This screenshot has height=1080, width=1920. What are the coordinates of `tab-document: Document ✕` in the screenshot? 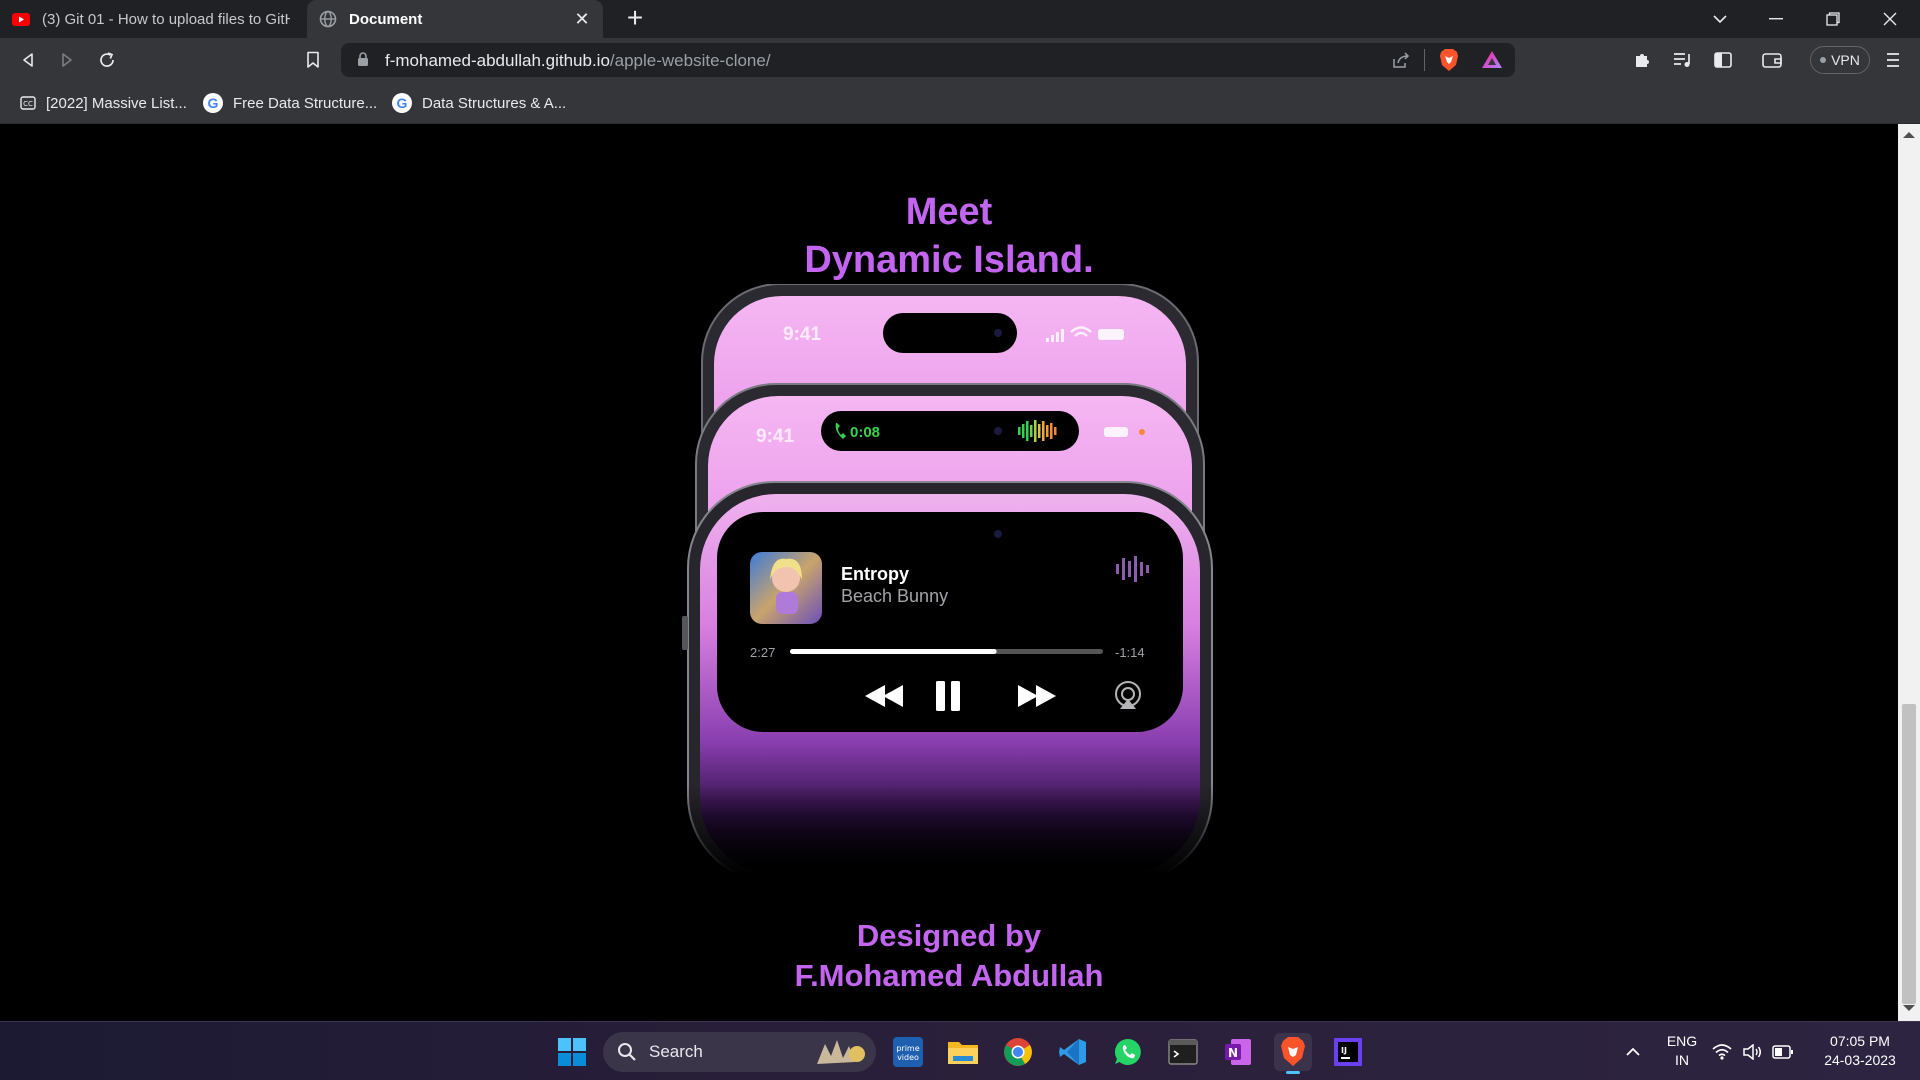 It's located at (455, 19).